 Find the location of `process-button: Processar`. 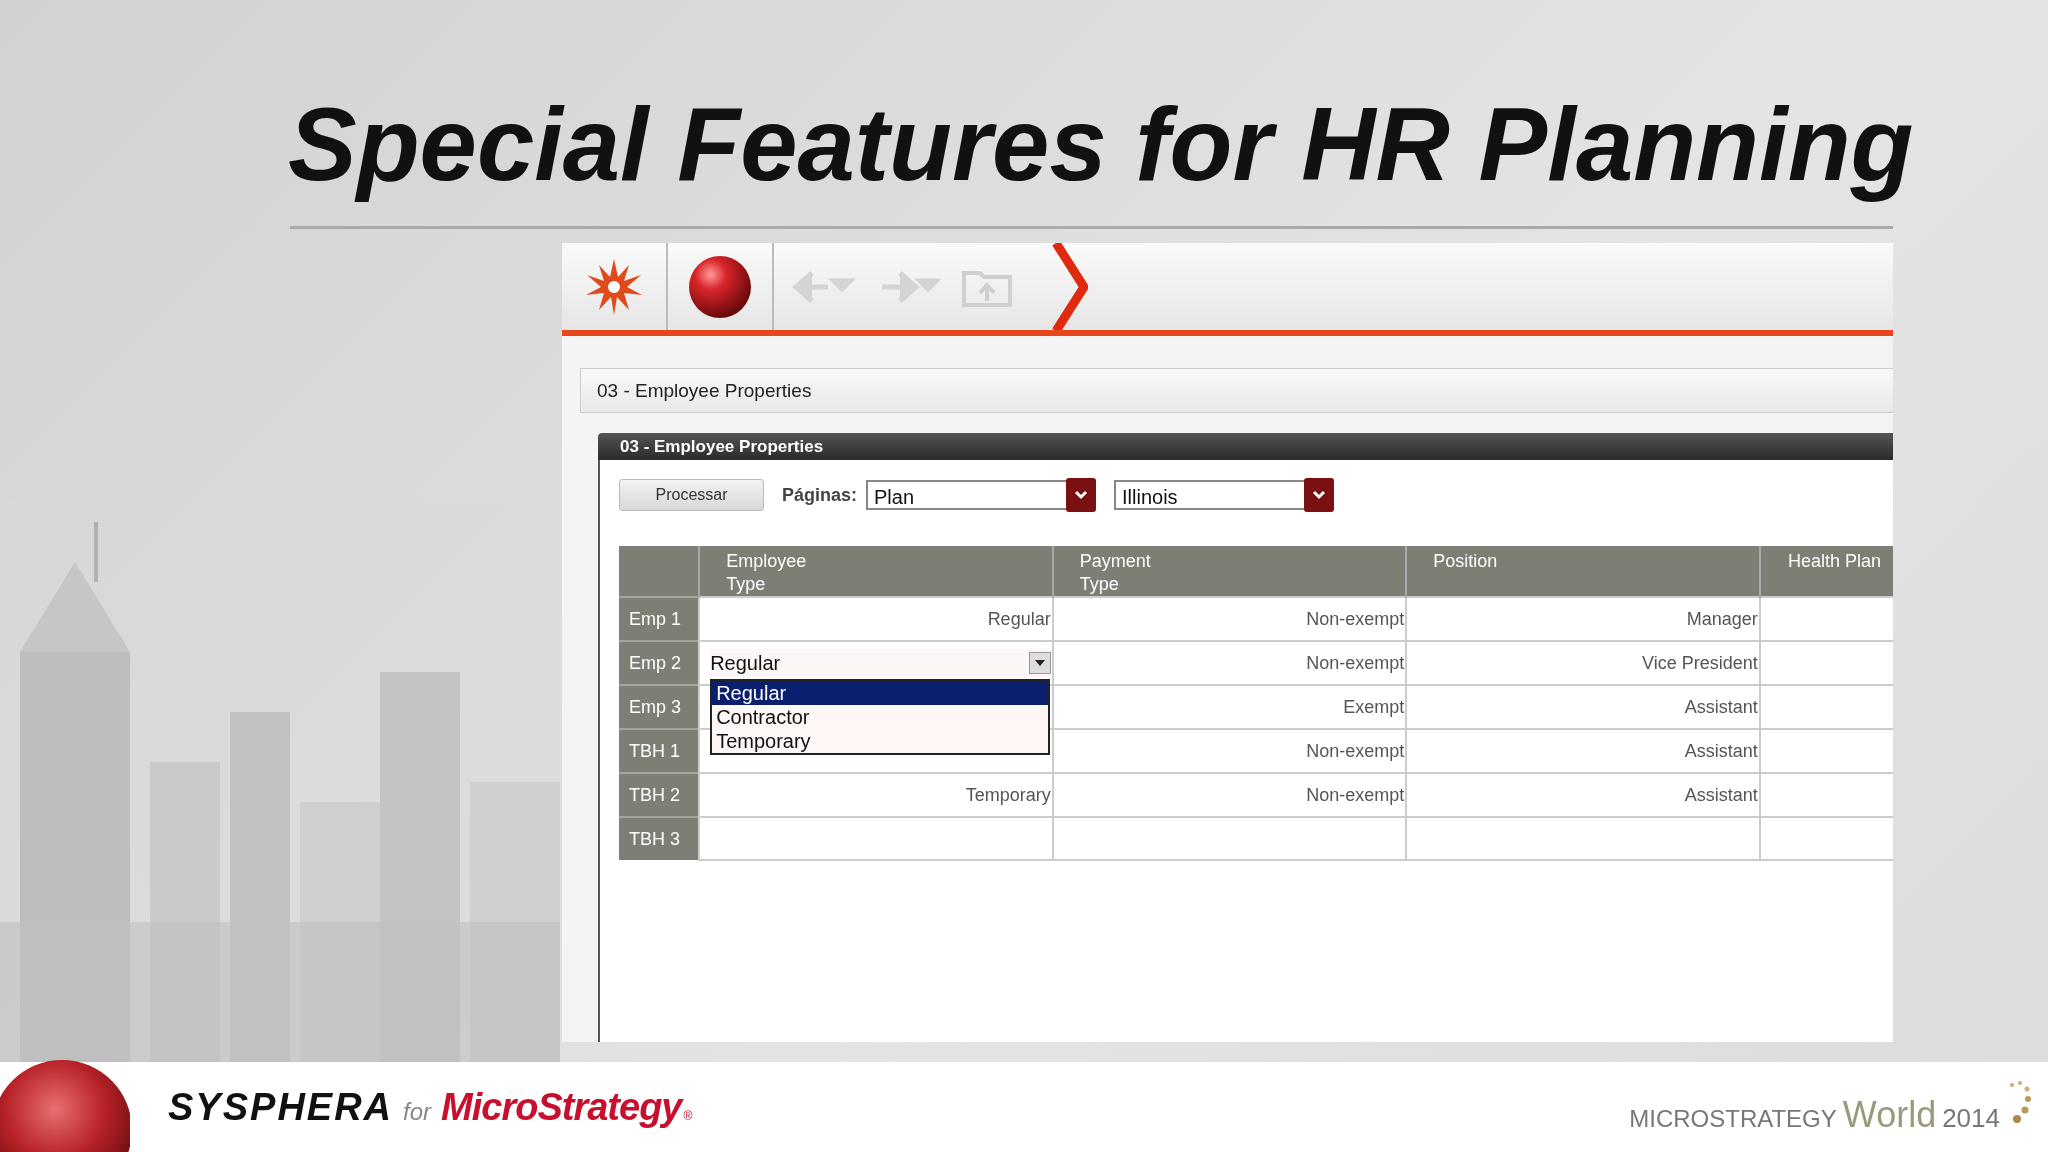

process-button: Processar is located at coordinates (691, 495).